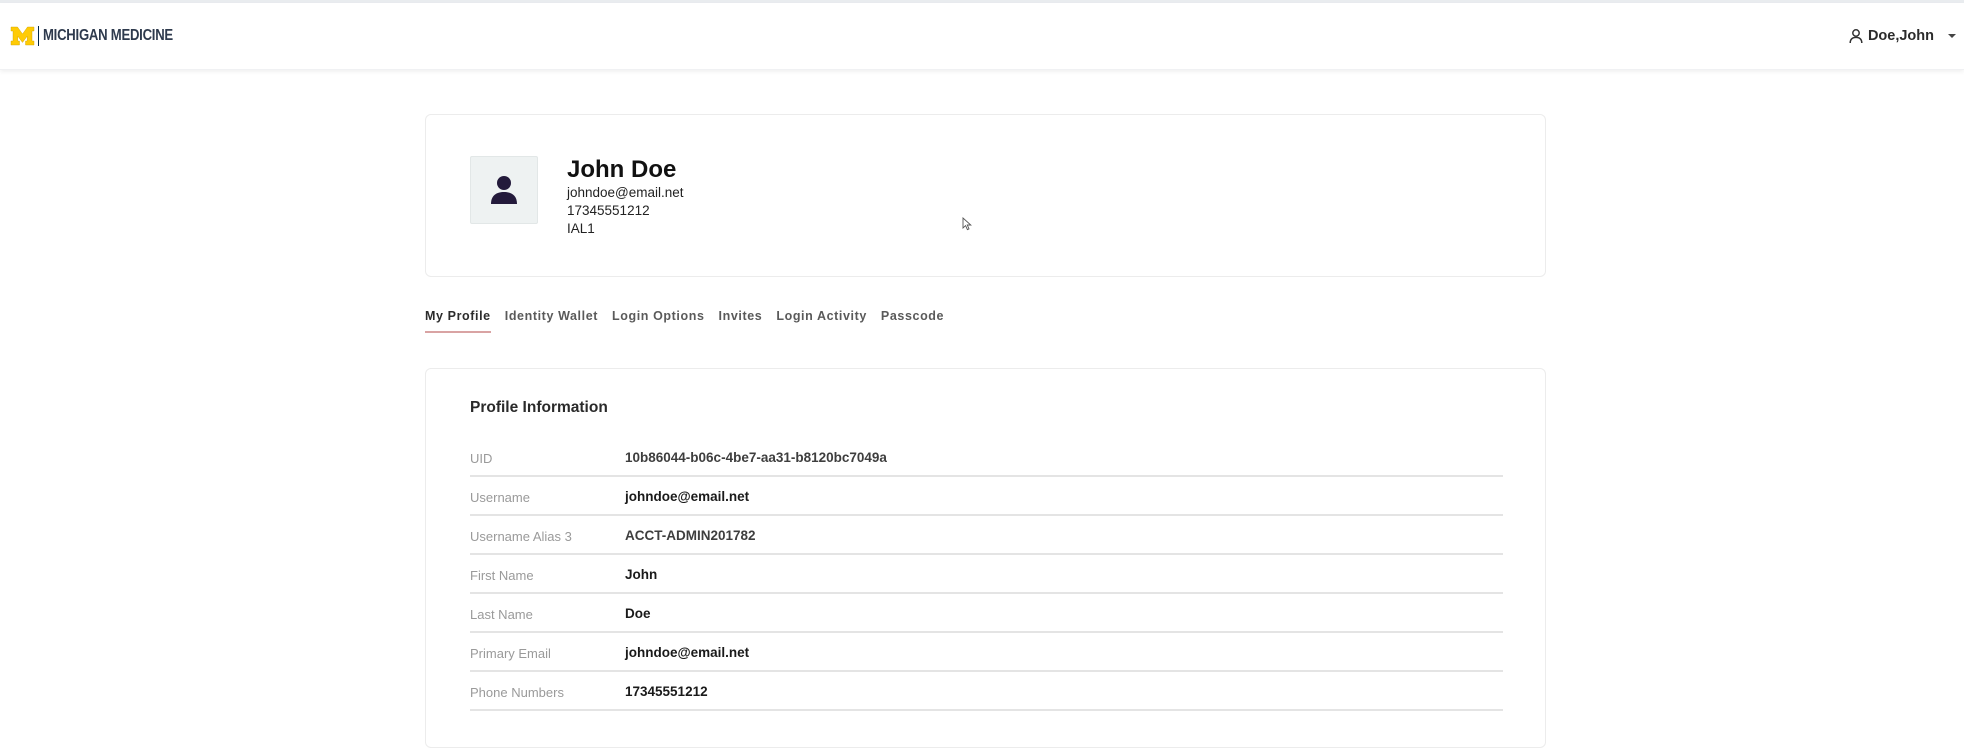  What do you see at coordinates (458, 321) in the screenshot?
I see `tab-my-profile: My Profile` at bounding box center [458, 321].